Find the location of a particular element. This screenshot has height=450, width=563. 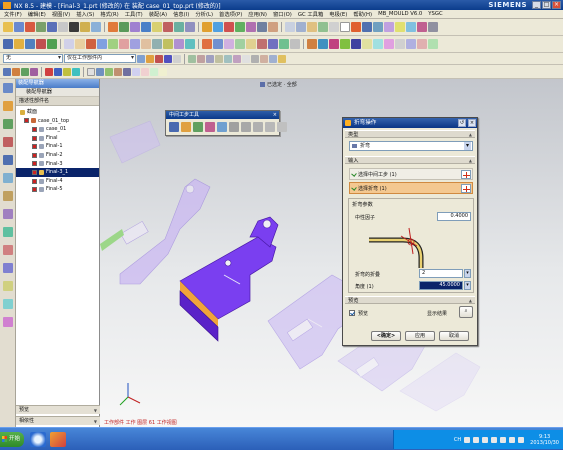

scrap-design-icon is located at coordinates (345, 44).